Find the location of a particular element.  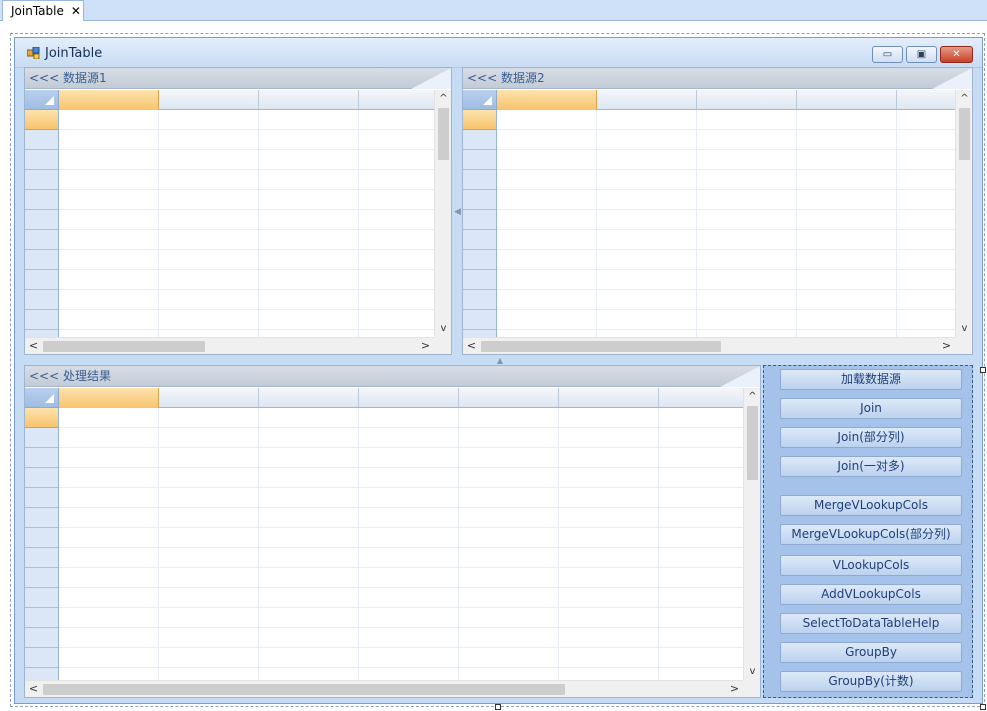

panel-result-title: <<< 处理结果 is located at coordinates (70, 376).